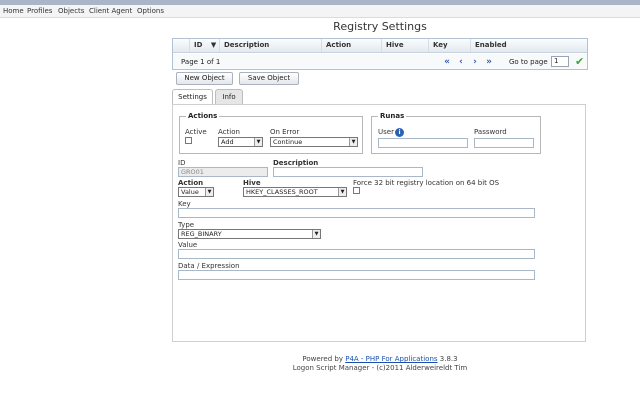 The image size is (640, 397). What do you see at coordinates (229, 132) in the screenshot?
I see `action-label: Action` at bounding box center [229, 132].